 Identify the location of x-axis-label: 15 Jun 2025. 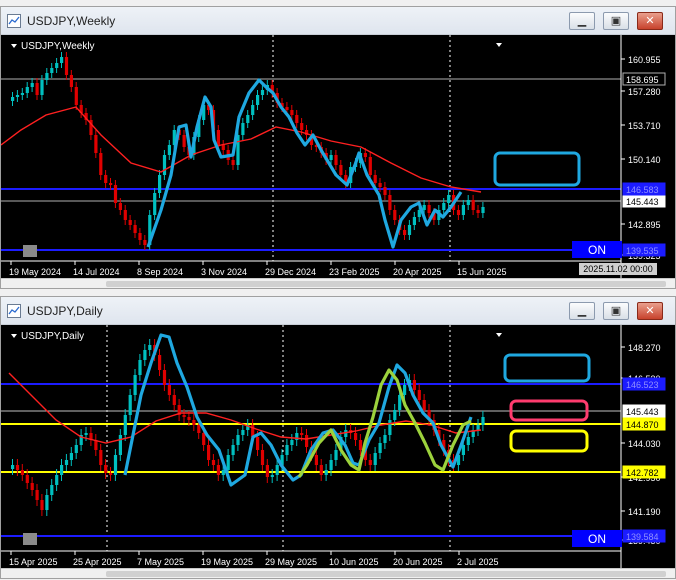
(482, 272).